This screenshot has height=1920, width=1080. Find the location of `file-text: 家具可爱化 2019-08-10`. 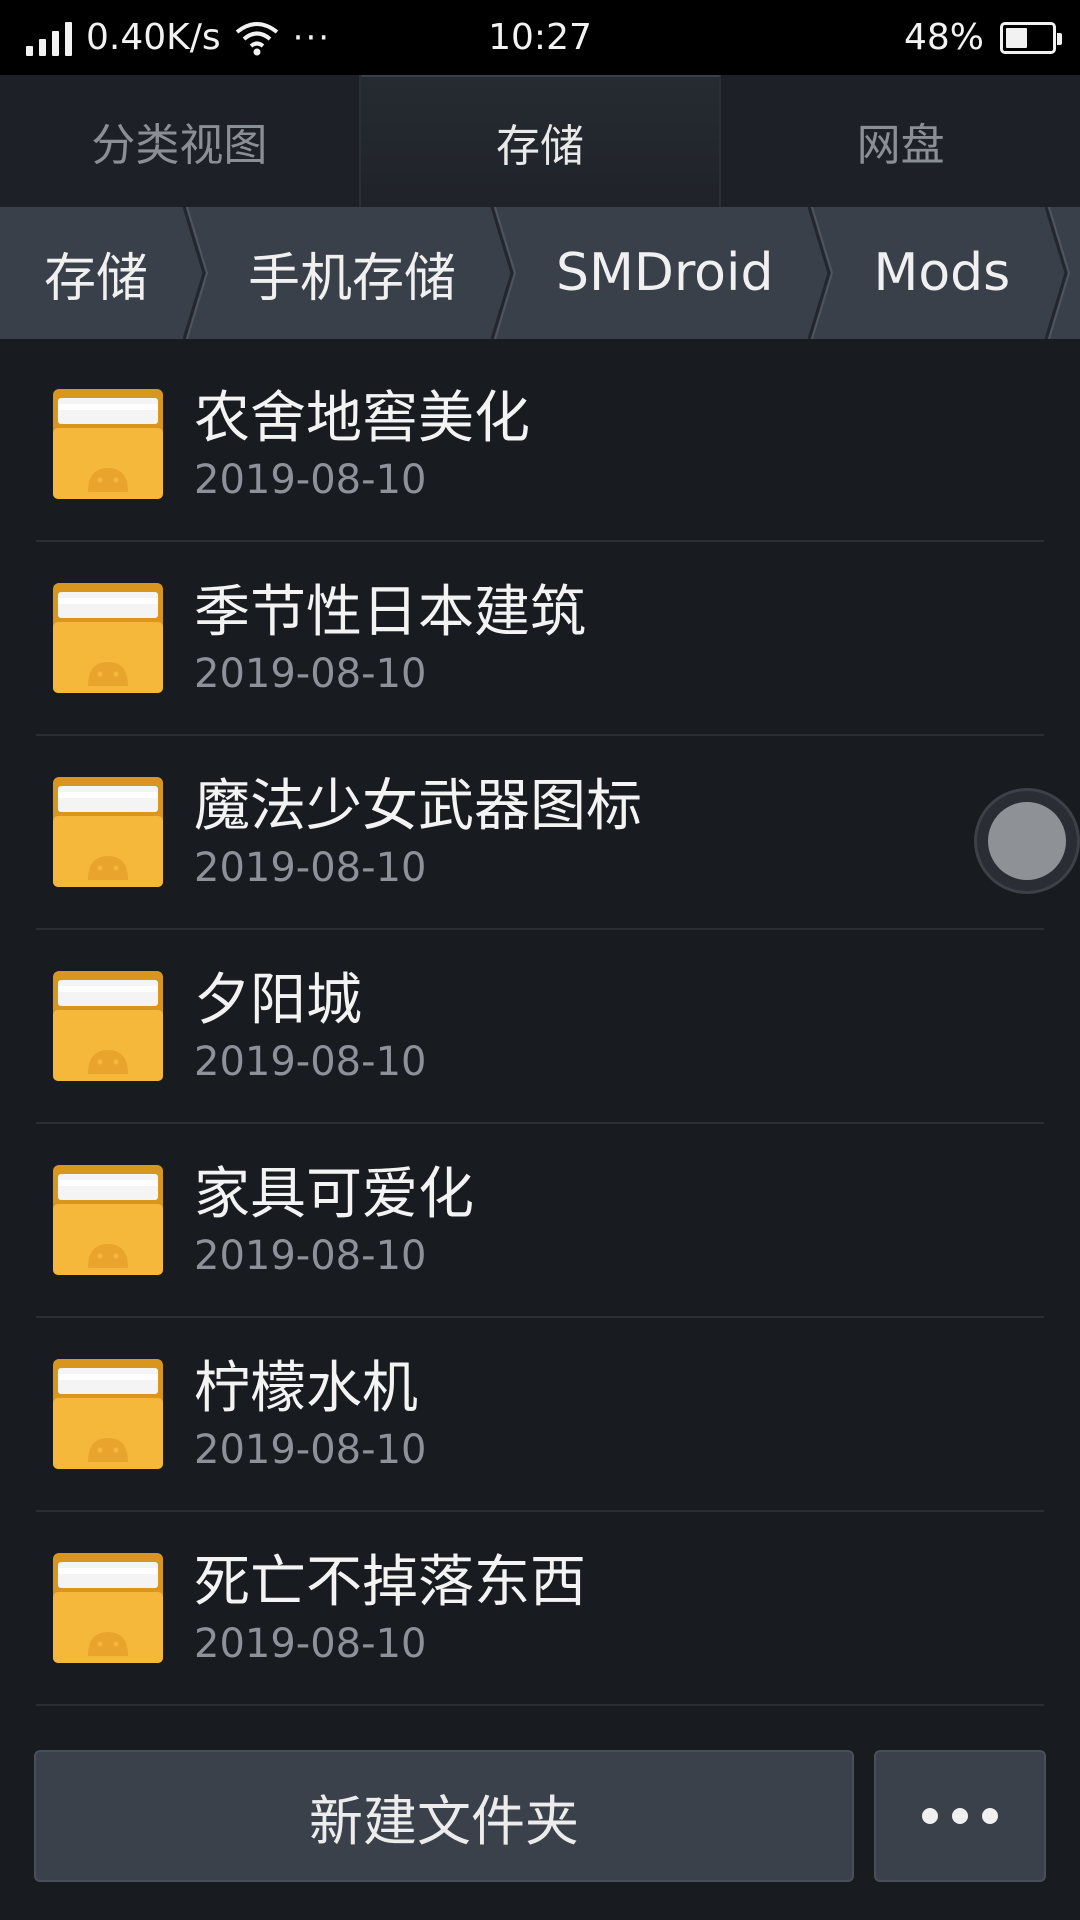

file-text: 家具可爱化 2019-08-10 is located at coordinates (334, 1220).